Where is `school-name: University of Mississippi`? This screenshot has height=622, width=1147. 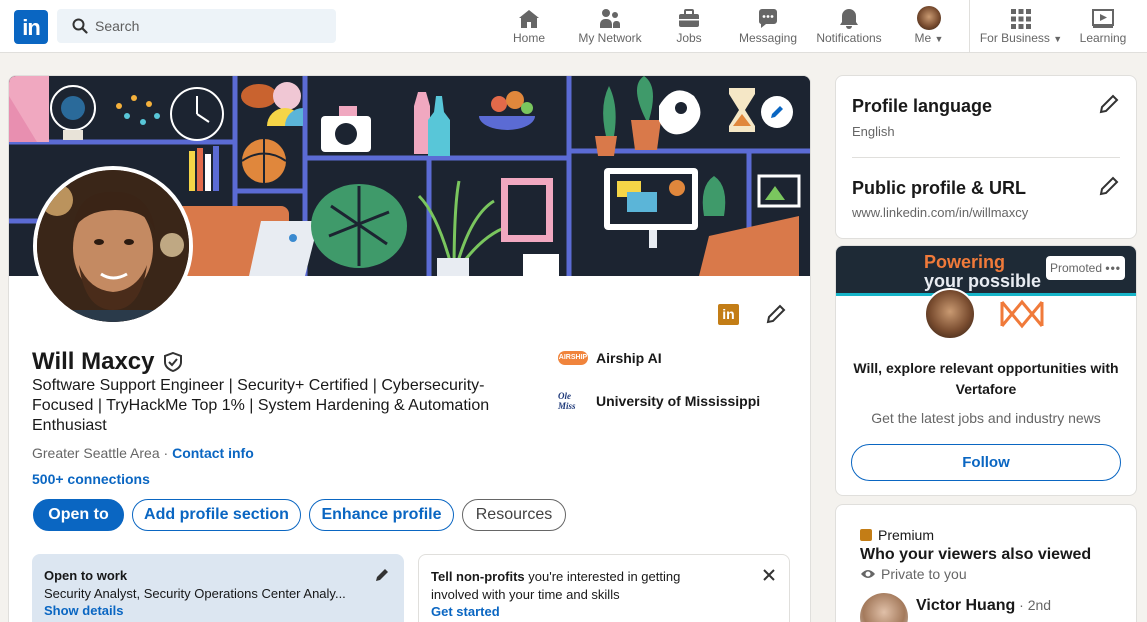 school-name: University of Mississippi is located at coordinates (678, 401).